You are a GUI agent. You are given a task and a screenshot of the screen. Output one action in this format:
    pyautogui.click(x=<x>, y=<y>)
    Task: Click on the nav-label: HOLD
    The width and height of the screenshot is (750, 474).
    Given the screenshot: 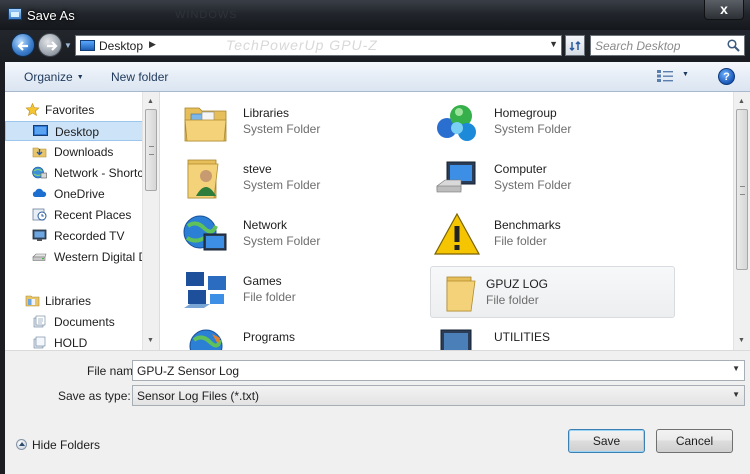 What is the action you would take?
    pyautogui.click(x=71, y=343)
    